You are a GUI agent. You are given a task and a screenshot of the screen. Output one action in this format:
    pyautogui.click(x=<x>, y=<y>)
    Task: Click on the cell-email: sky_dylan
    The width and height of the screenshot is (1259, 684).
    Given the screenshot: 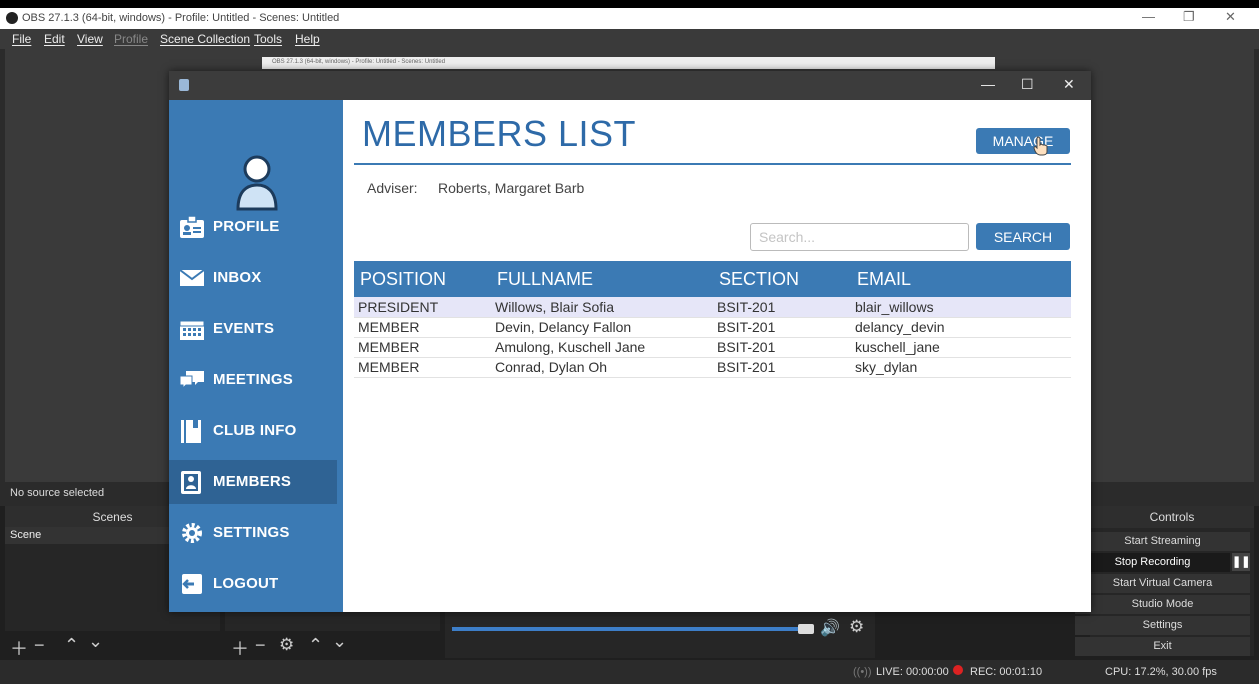 What is the action you would take?
    pyautogui.click(x=961, y=367)
    